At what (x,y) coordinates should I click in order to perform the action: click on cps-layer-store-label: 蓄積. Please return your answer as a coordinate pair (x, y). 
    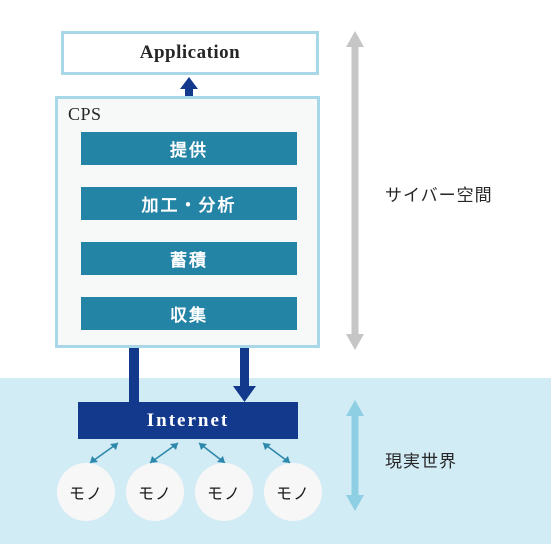
    Looking at the image, I should click on (189, 260).